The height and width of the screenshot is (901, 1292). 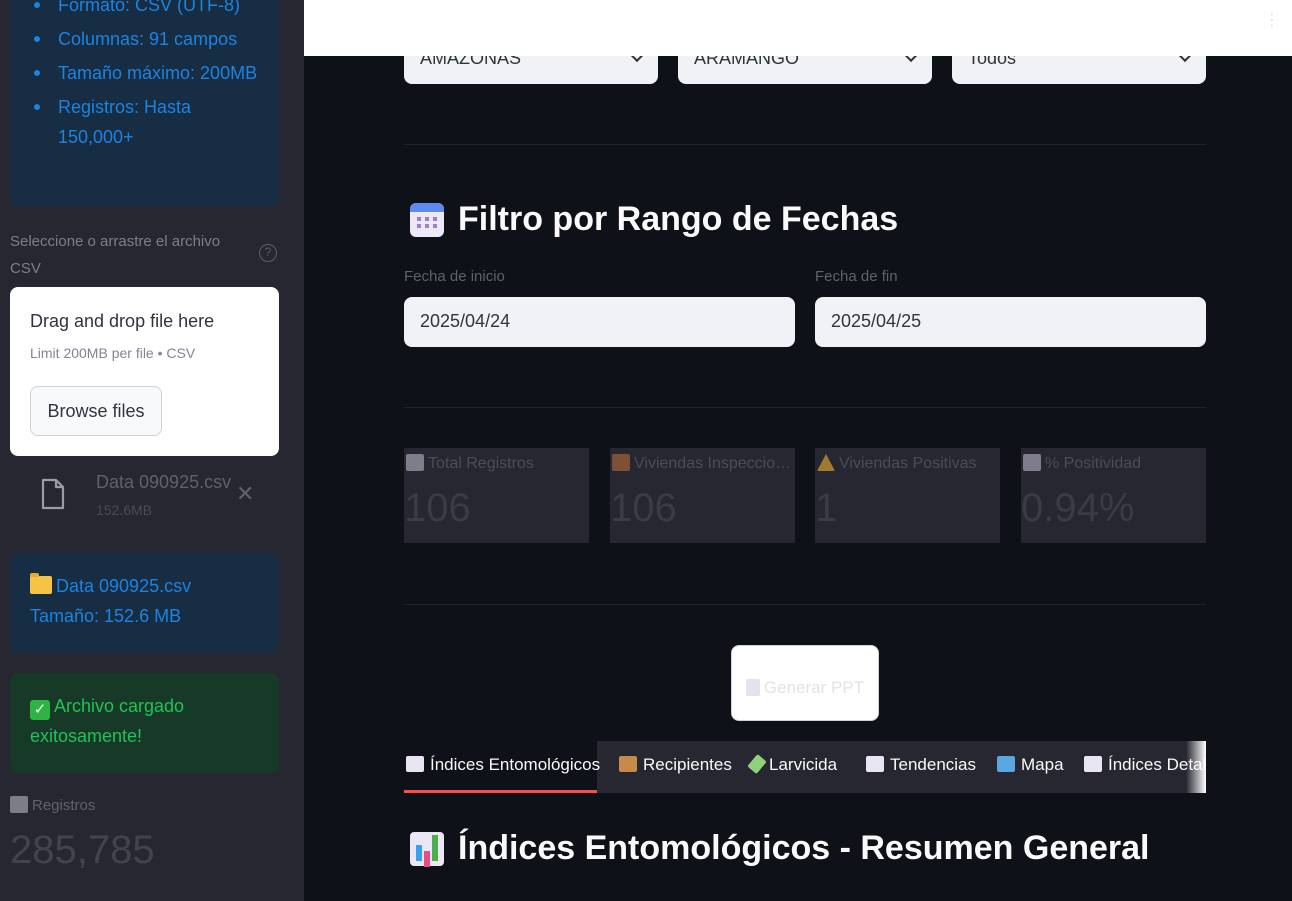 I want to click on active-tab-indicator, so click(x=500, y=791).